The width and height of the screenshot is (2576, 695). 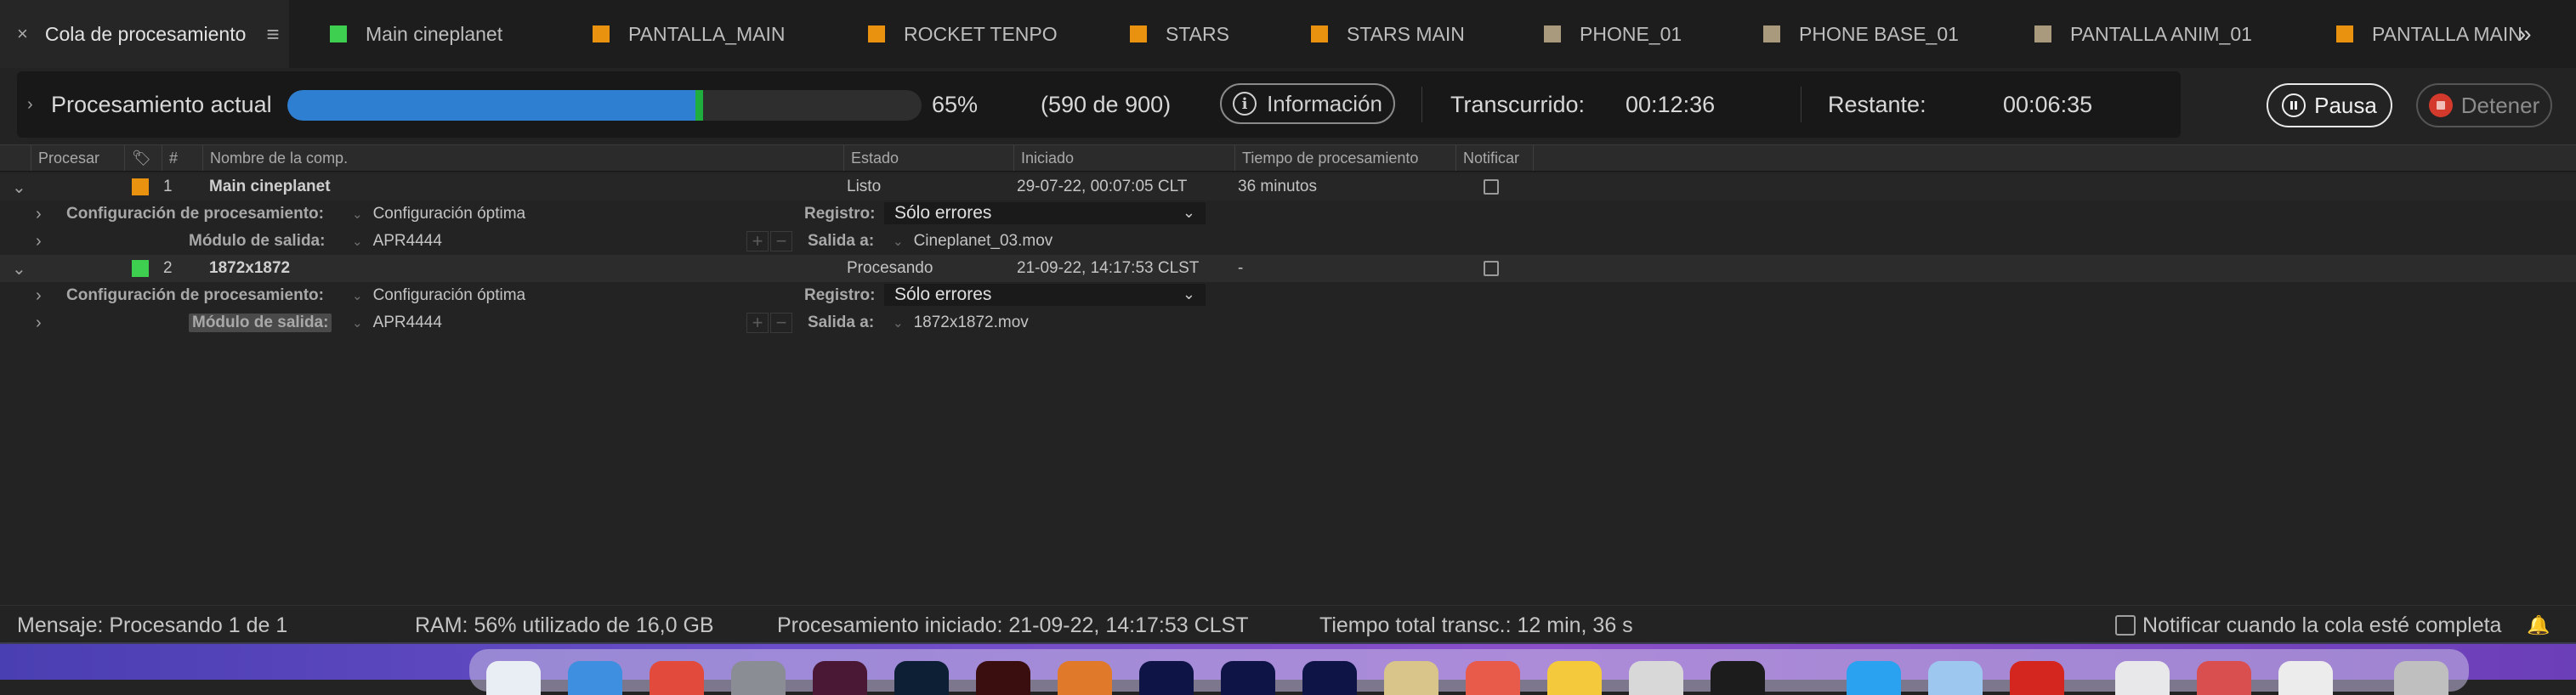 I want to click on output-module-add-remove: + −, so click(x=770, y=240).